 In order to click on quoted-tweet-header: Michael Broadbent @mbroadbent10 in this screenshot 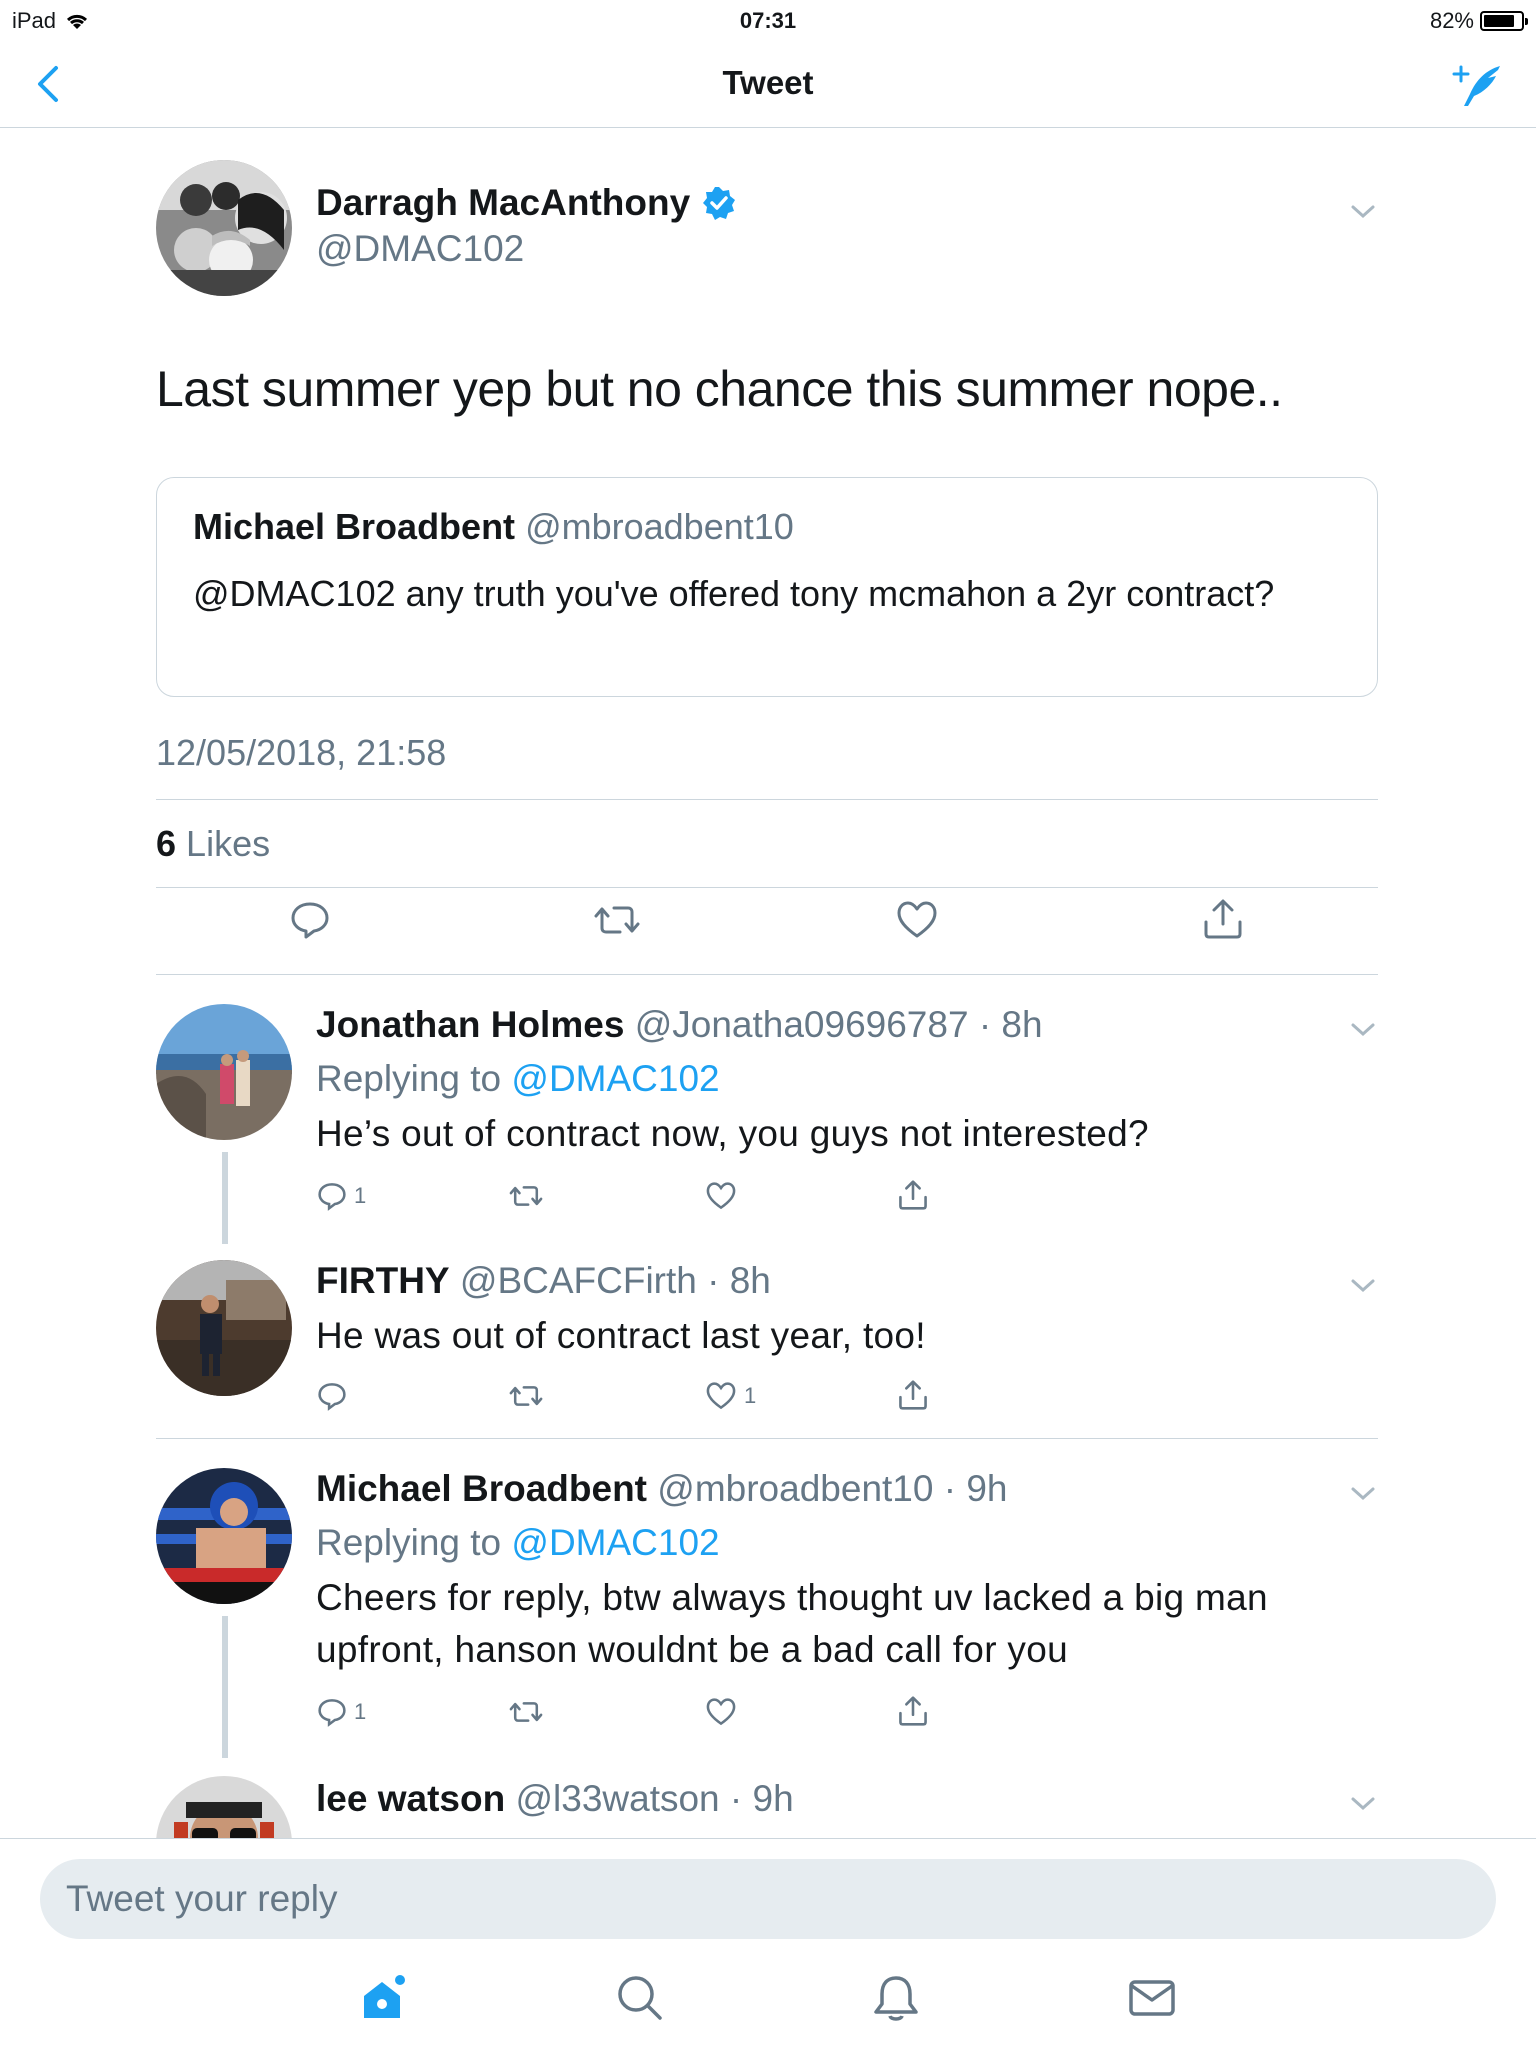, I will do `click(493, 527)`.